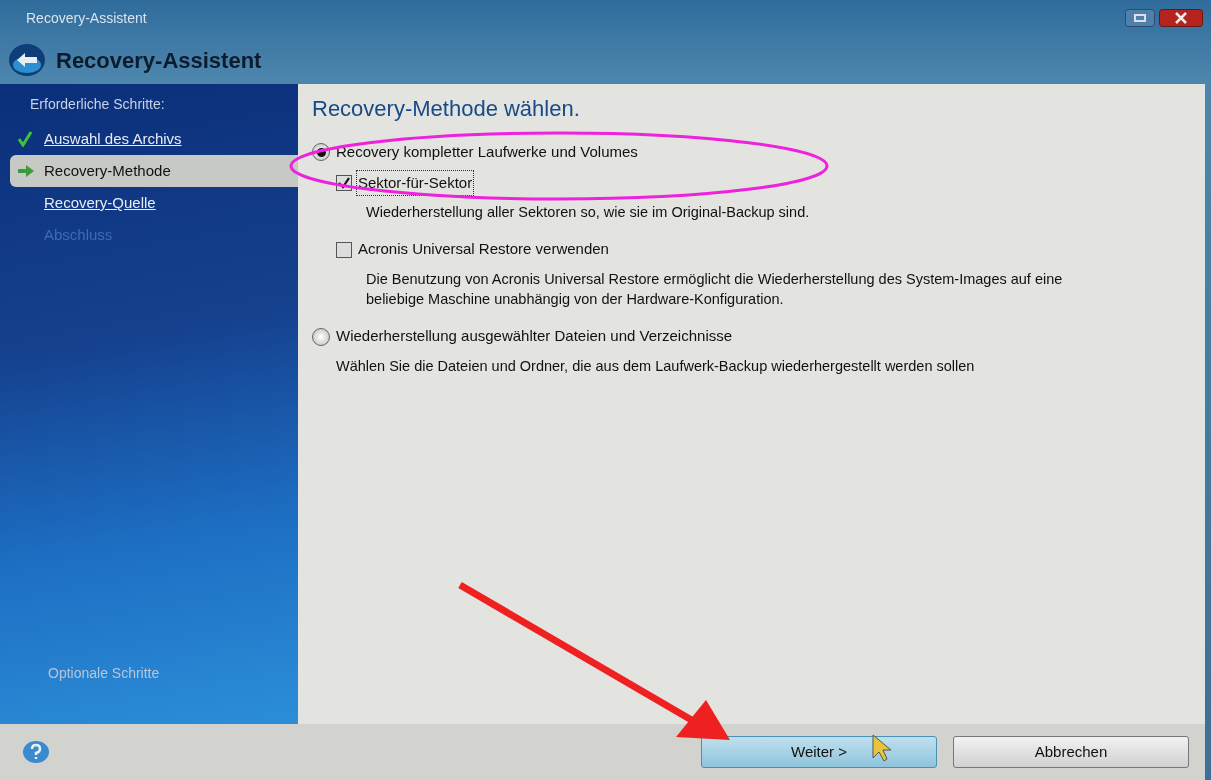 This screenshot has width=1211, height=780. Describe the element at coordinates (483, 249) in the screenshot. I see `option-label: Acronis Universal Restore verwenden` at that location.